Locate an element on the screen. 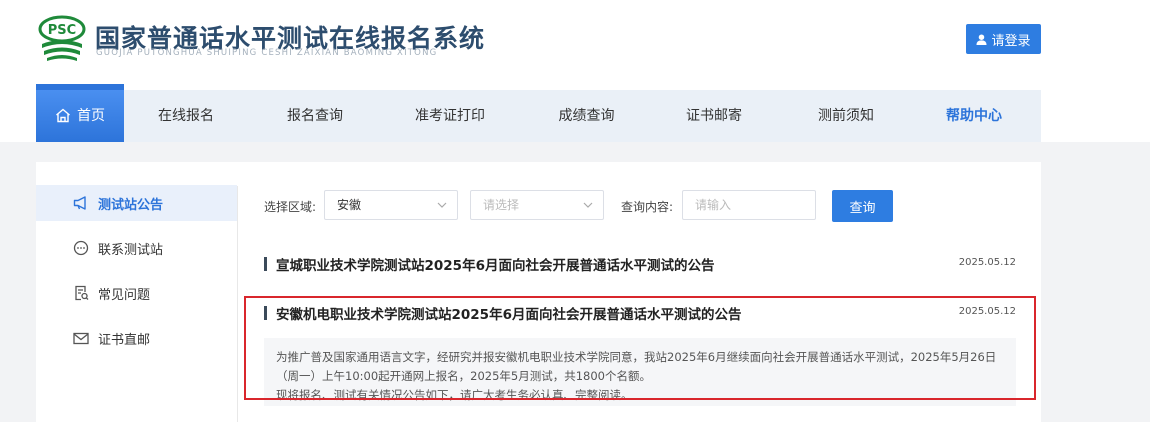 The height and width of the screenshot is (422, 1150). login-button: 请登录 is located at coordinates (1003, 39).